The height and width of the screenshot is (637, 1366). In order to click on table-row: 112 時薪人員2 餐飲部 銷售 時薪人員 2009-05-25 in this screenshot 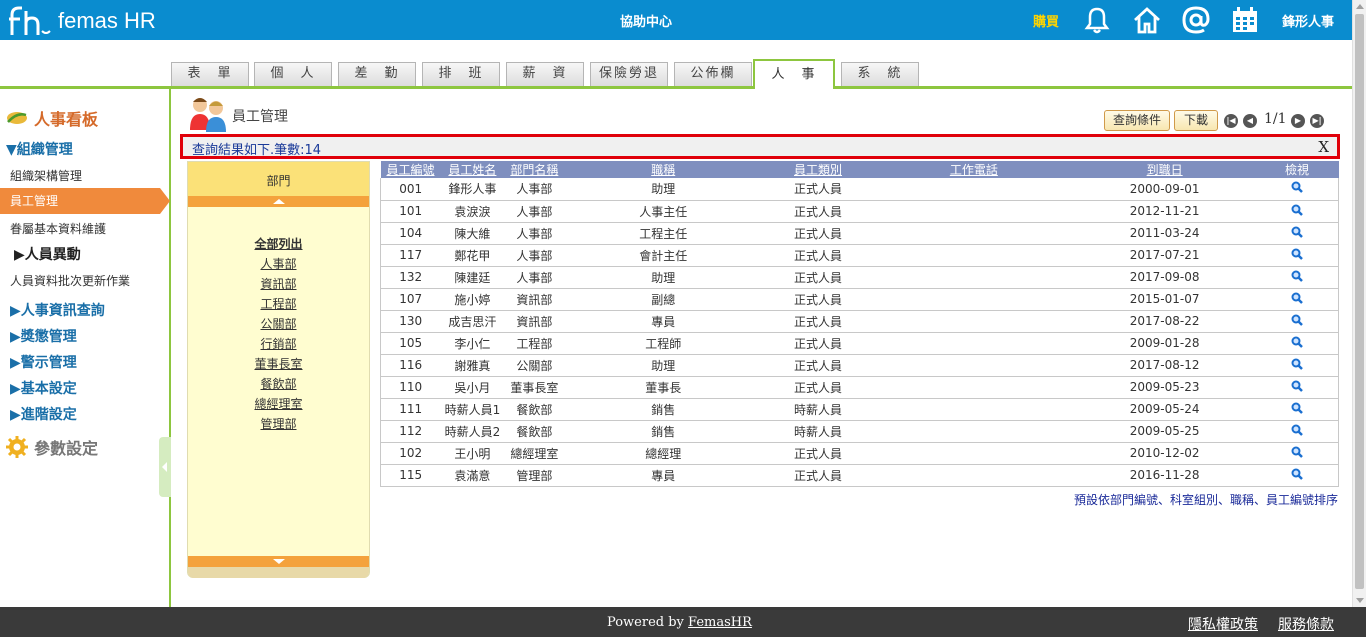, I will do `click(859, 431)`.